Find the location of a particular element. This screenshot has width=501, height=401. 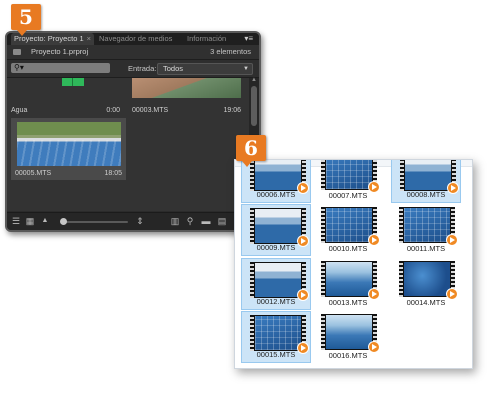

file-tile: 00015.MTS is located at coordinates (276, 337).